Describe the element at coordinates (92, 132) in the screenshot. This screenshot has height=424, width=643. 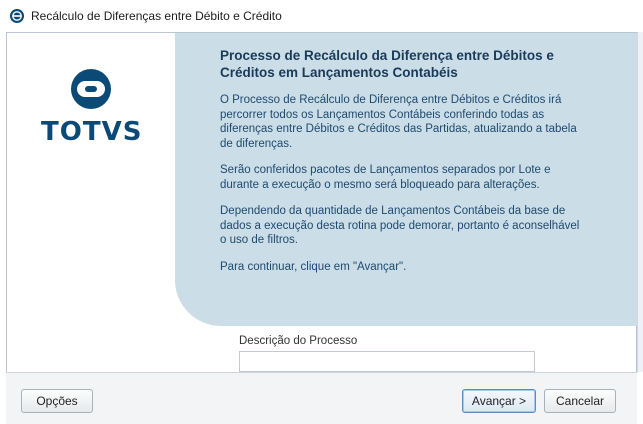
I see `logo-text: TOTVS` at that location.